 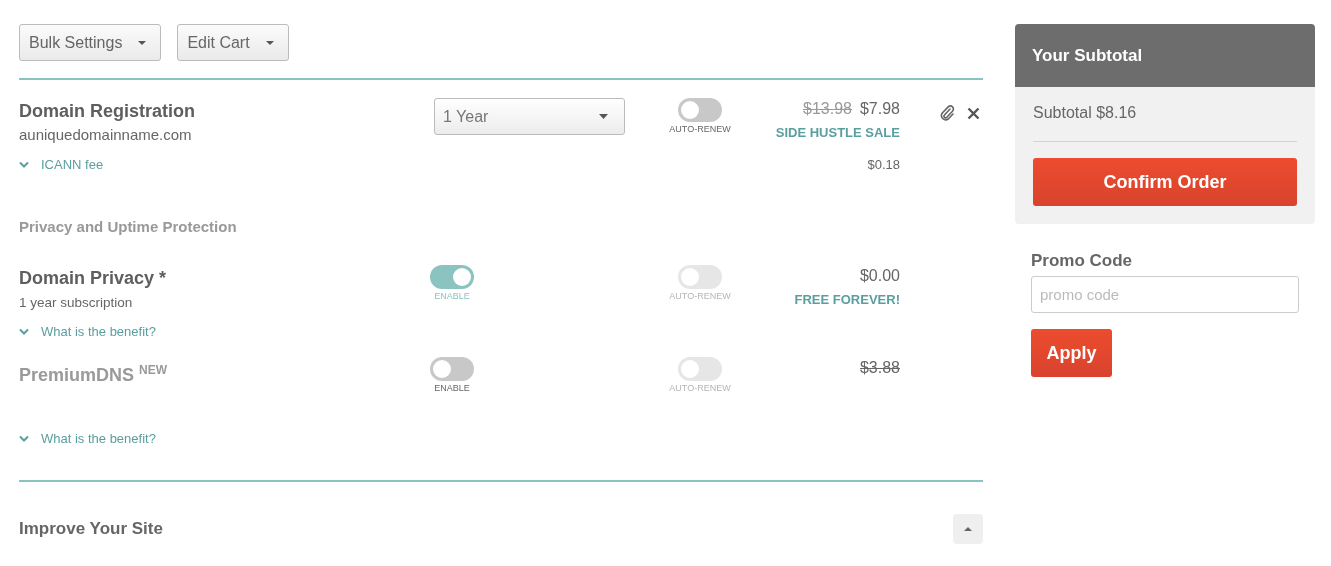 I want to click on close-icon, so click(x=973, y=113).